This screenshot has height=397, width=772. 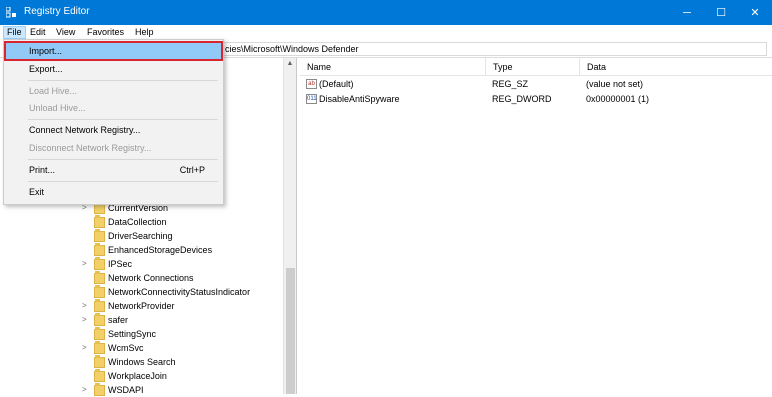 What do you see at coordinates (120, 264) in the screenshot?
I see `tree-item-label: IPSec` at bounding box center [120, 264].